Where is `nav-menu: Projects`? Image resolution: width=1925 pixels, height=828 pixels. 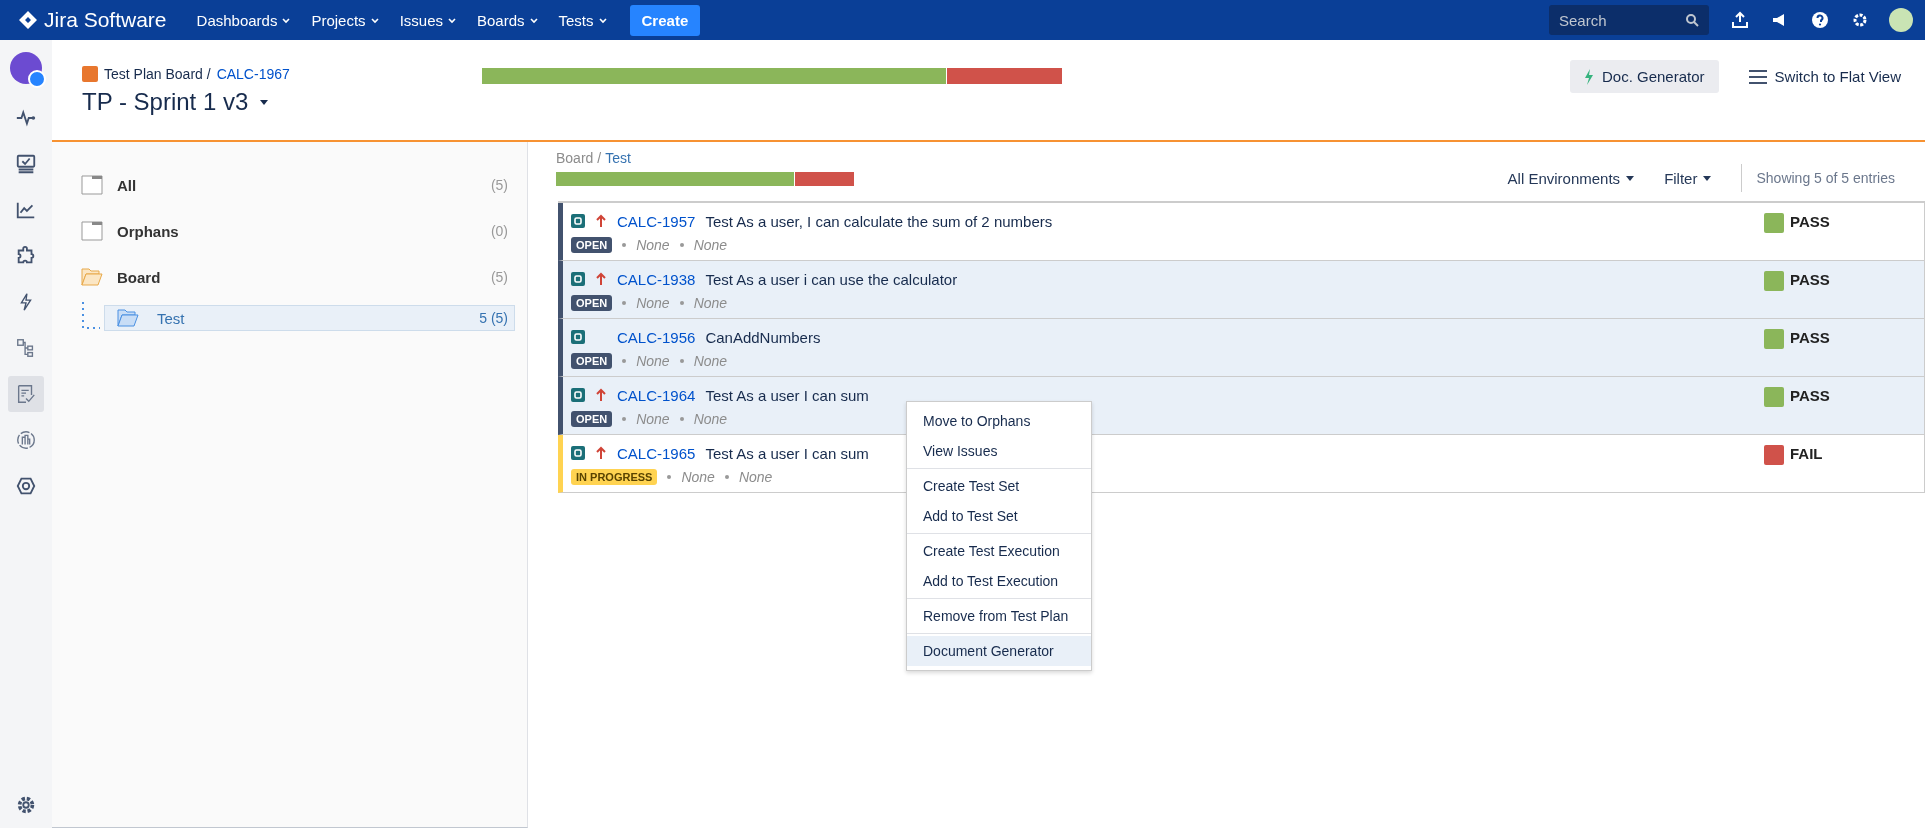
nav-menu: Projects is located at coordinates (345, 20).